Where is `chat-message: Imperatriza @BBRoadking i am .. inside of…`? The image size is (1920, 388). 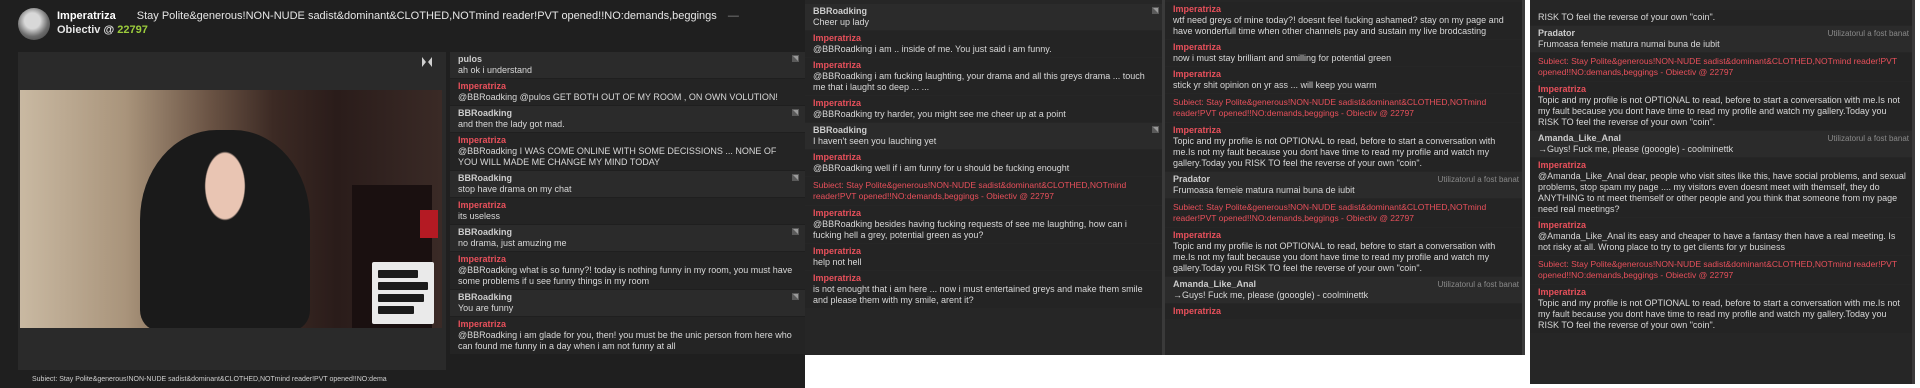 chat-message: Imperatriza @BBRoadking i am .. inside of… is located at coordinates (985, 44).